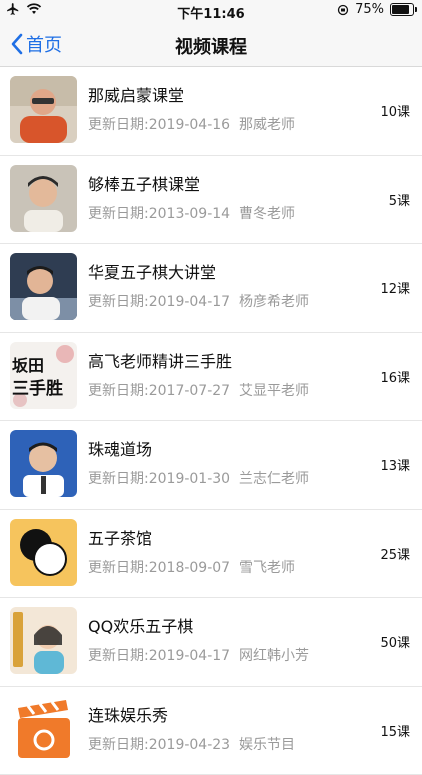  I want to click on update-date: 2017-07-27, so click(189, 391).